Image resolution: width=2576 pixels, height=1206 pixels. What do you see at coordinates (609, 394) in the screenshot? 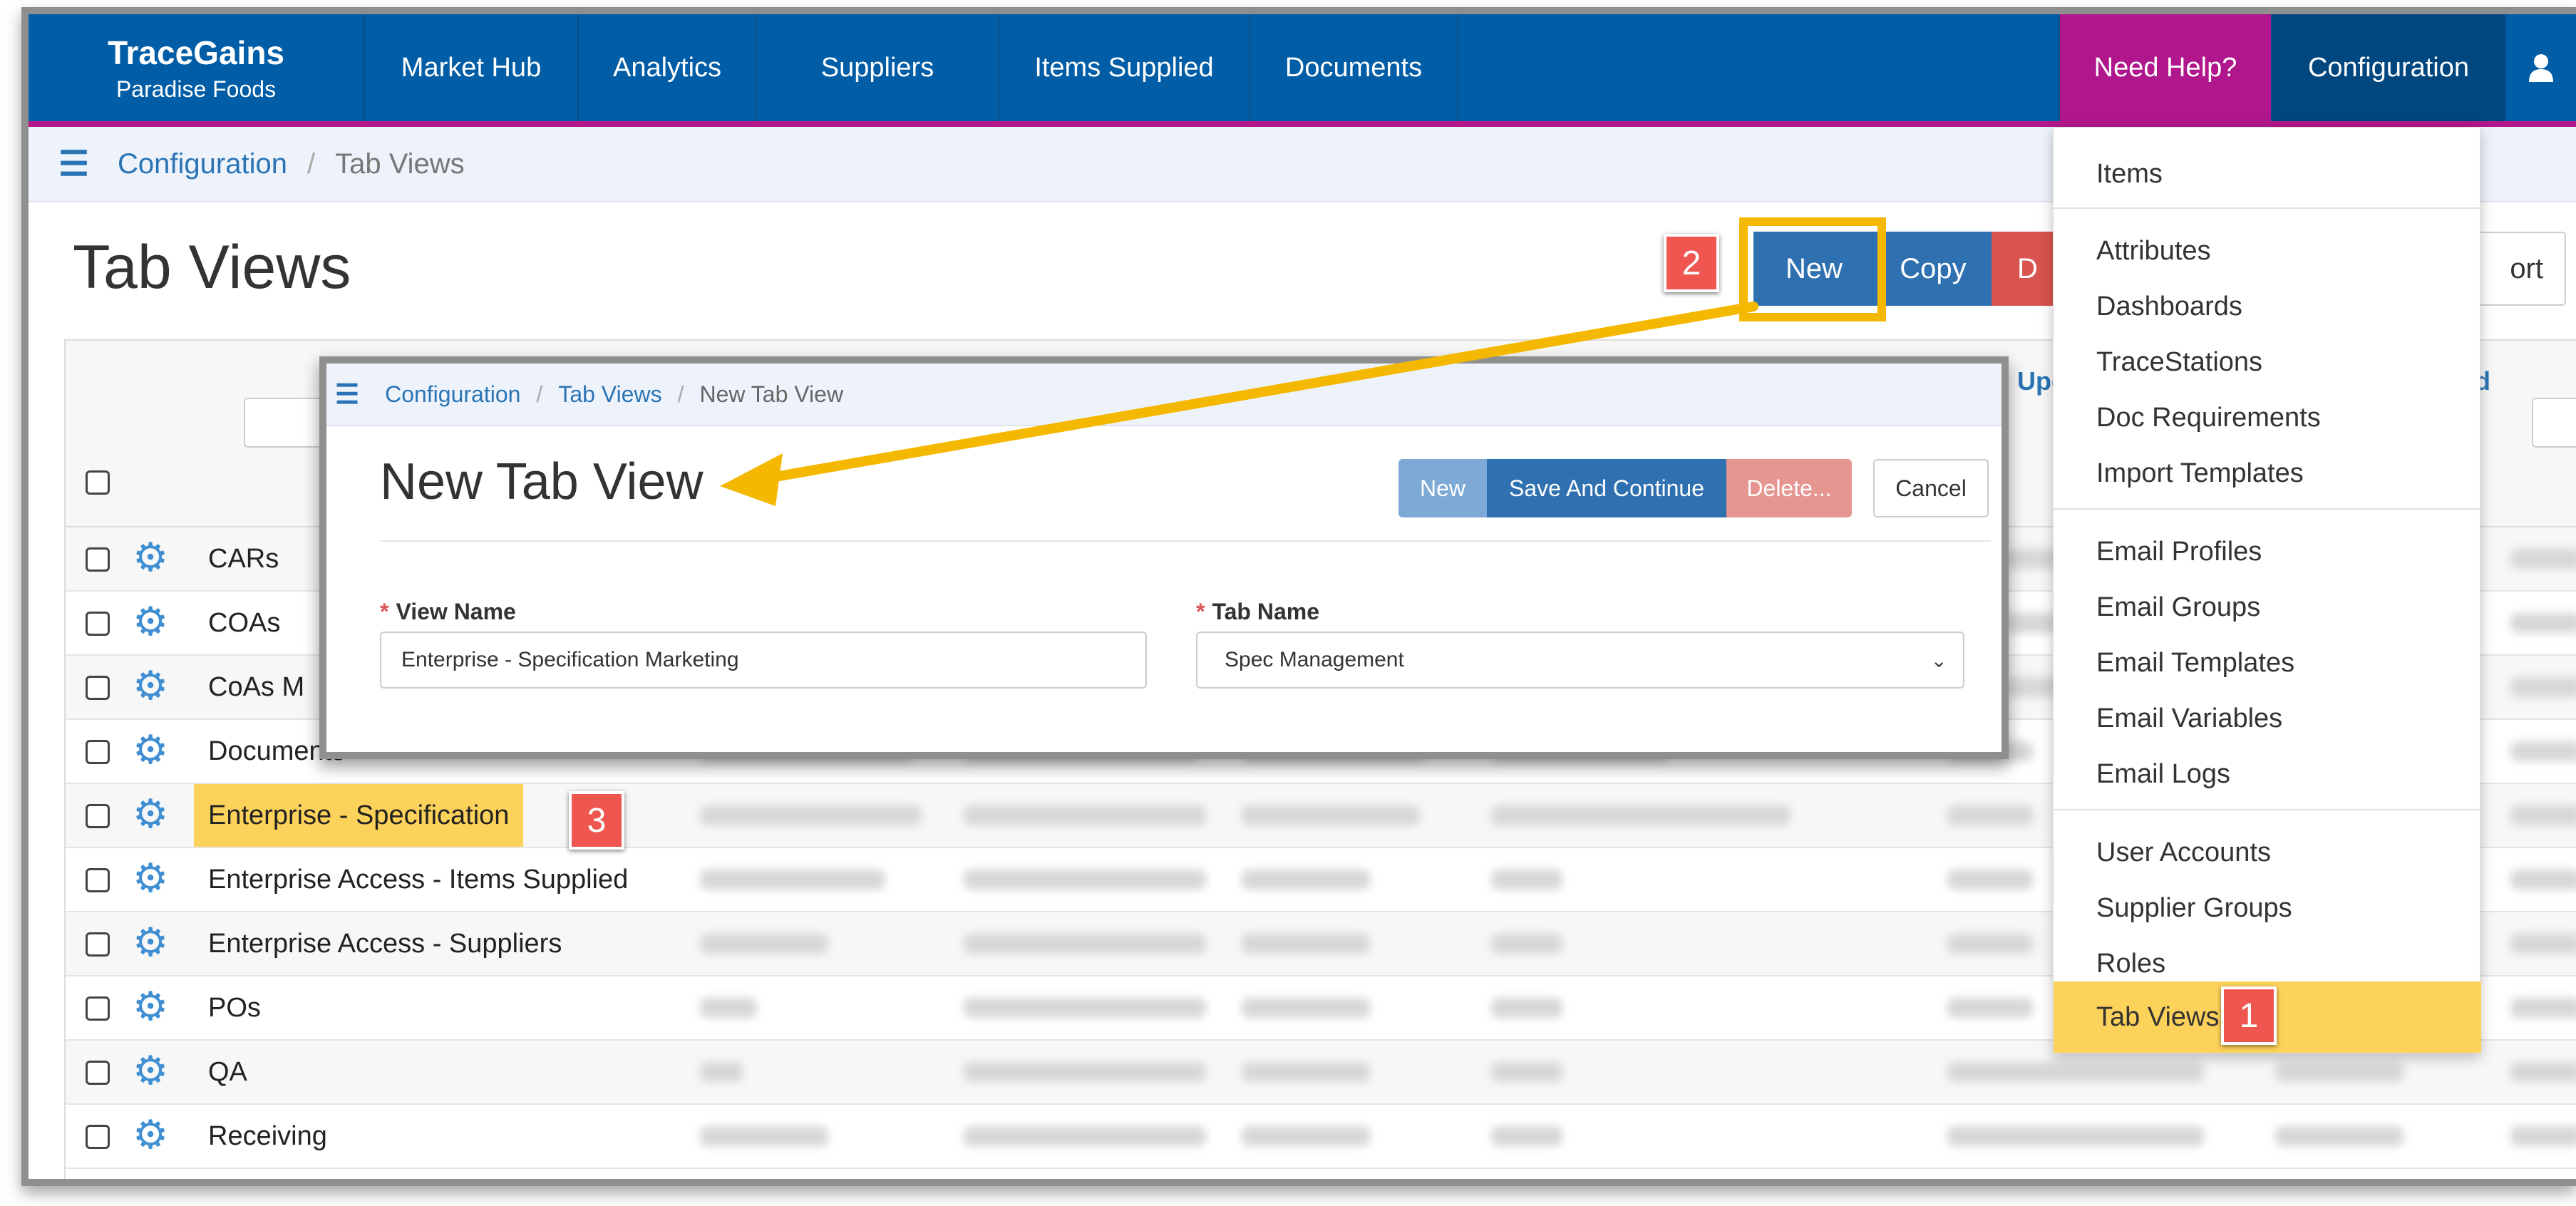
I see `dialog-breadcrumb-tab-views: Tab Views` at bounding box center [609, 394].